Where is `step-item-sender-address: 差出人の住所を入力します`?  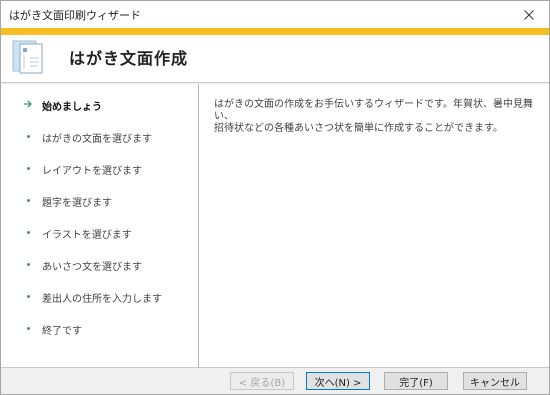 step-item-sender-address: 差出人の住所を入力します is located at coordinates (100, 298).